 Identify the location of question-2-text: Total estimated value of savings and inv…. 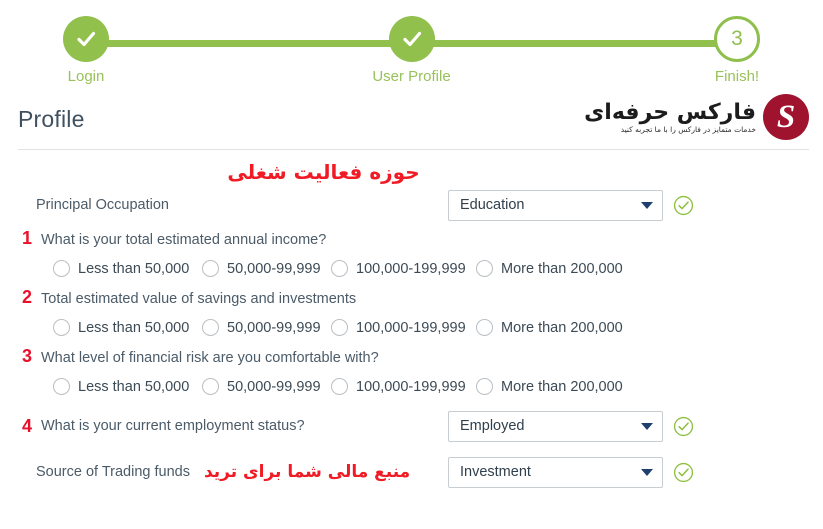
(199, 299).